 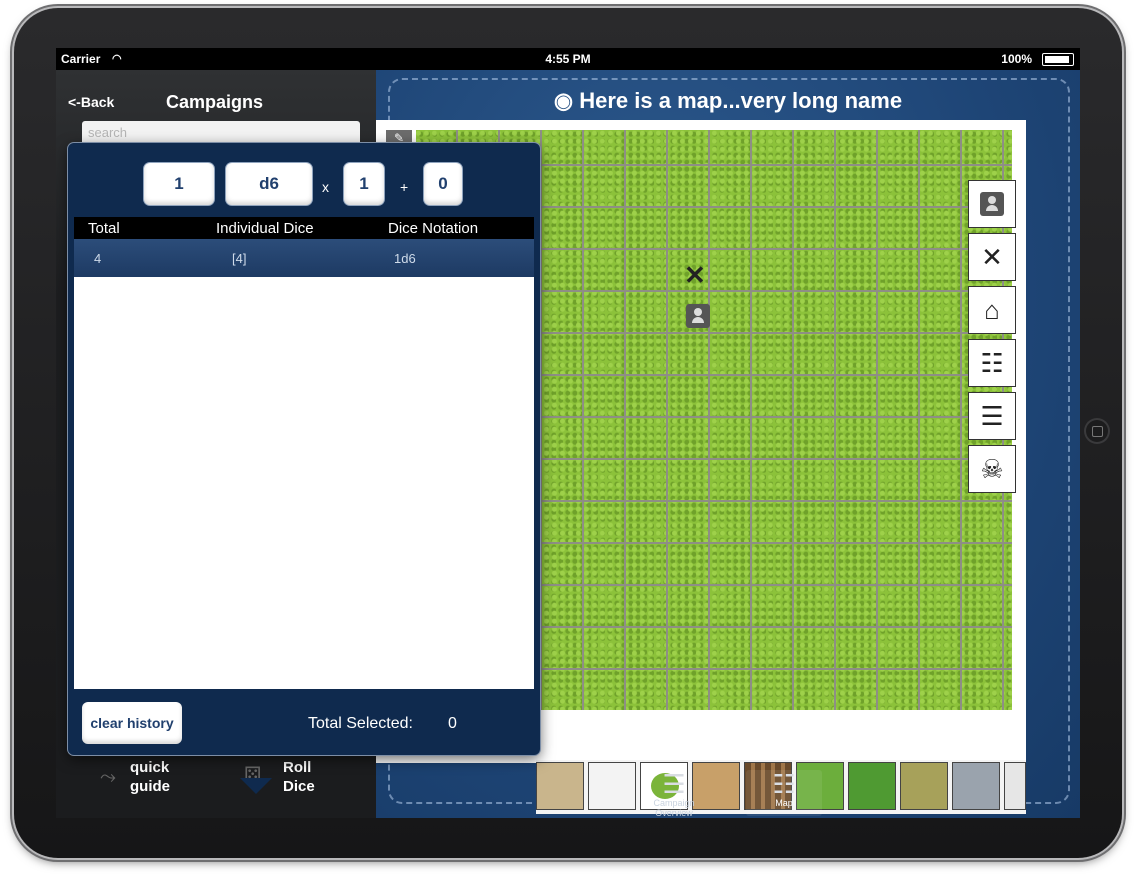 I want to click on dice-count-field: 1, so click(x=179, y=184).